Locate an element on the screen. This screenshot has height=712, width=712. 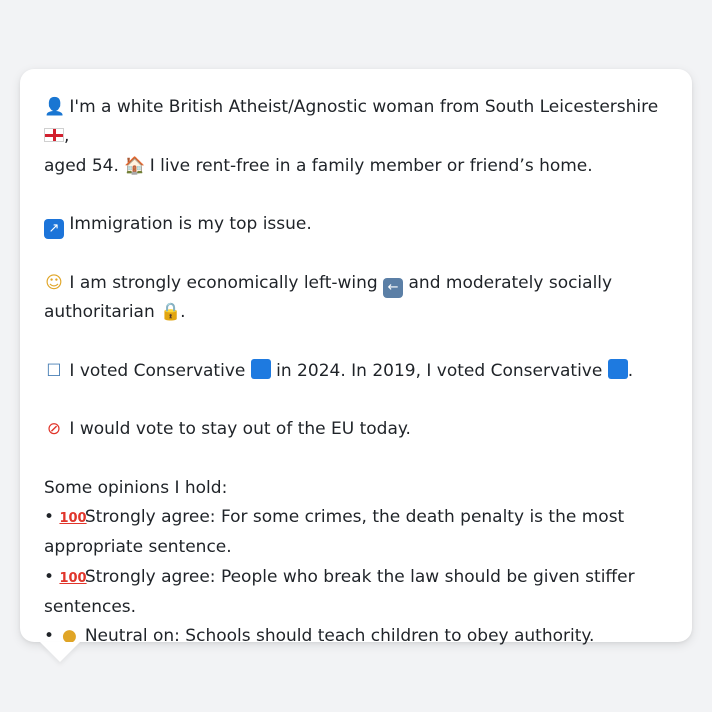
politics-text-3: authoritarian is located at coordinates (99, 312).